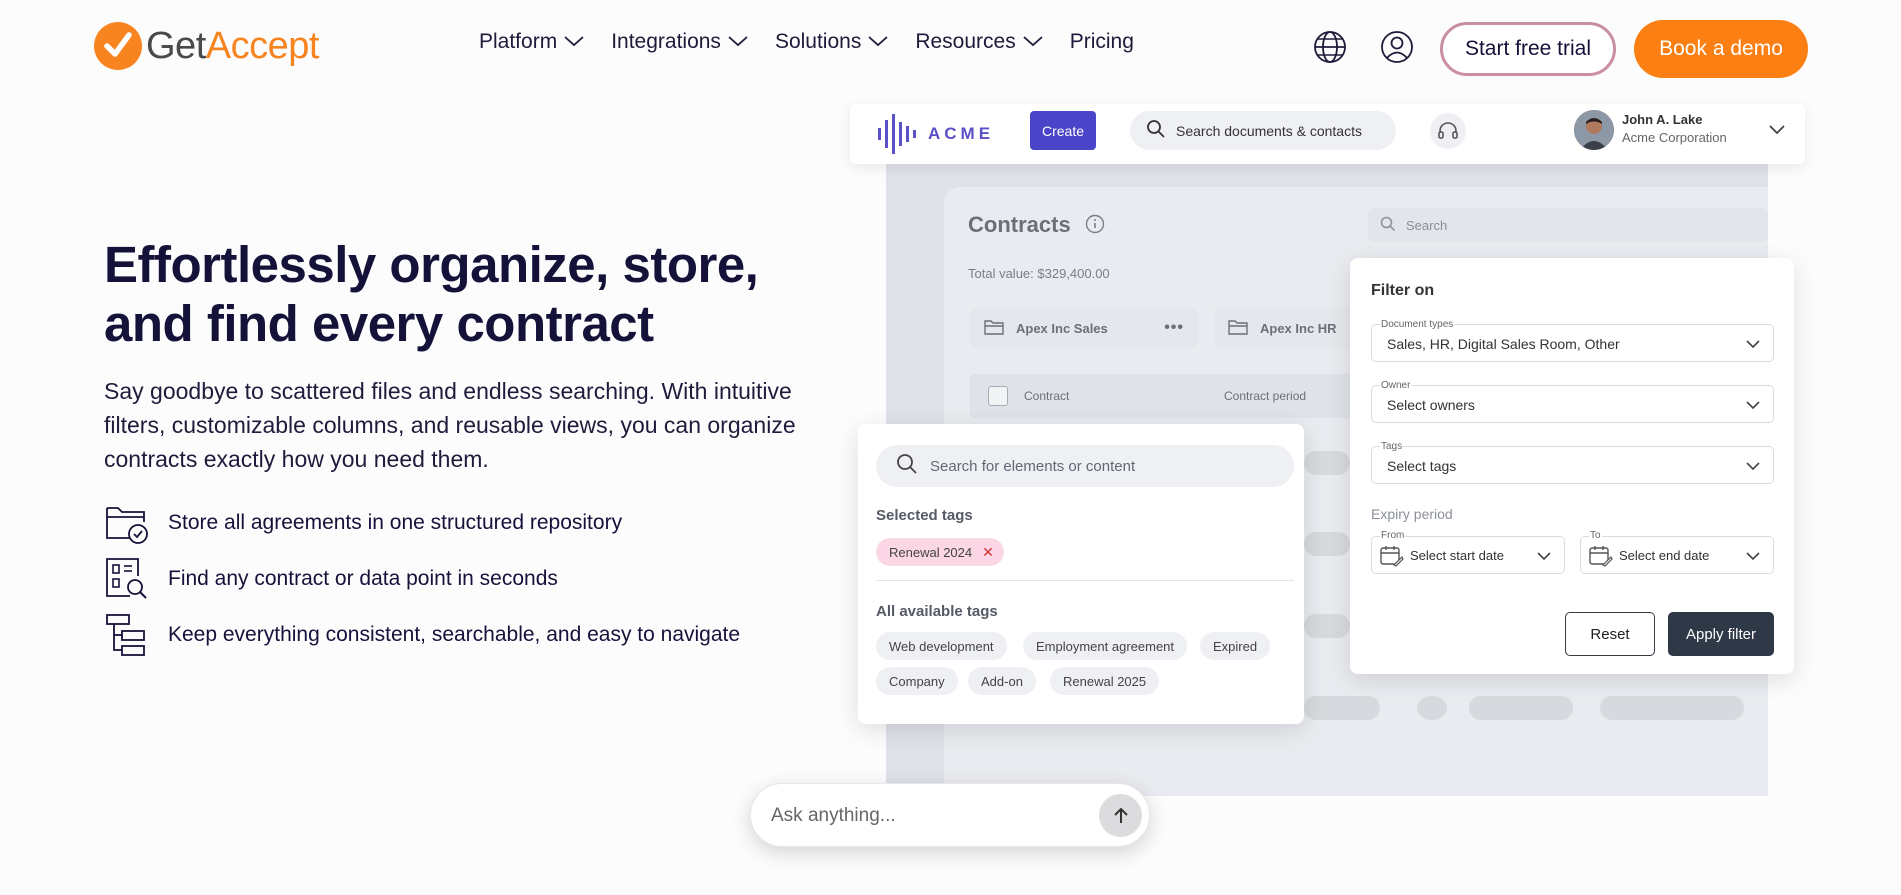  What do you see at coordinates (1610, 634) in the screenshot?
I see `reset-button: Reset` at bounding box center [1610, 634].